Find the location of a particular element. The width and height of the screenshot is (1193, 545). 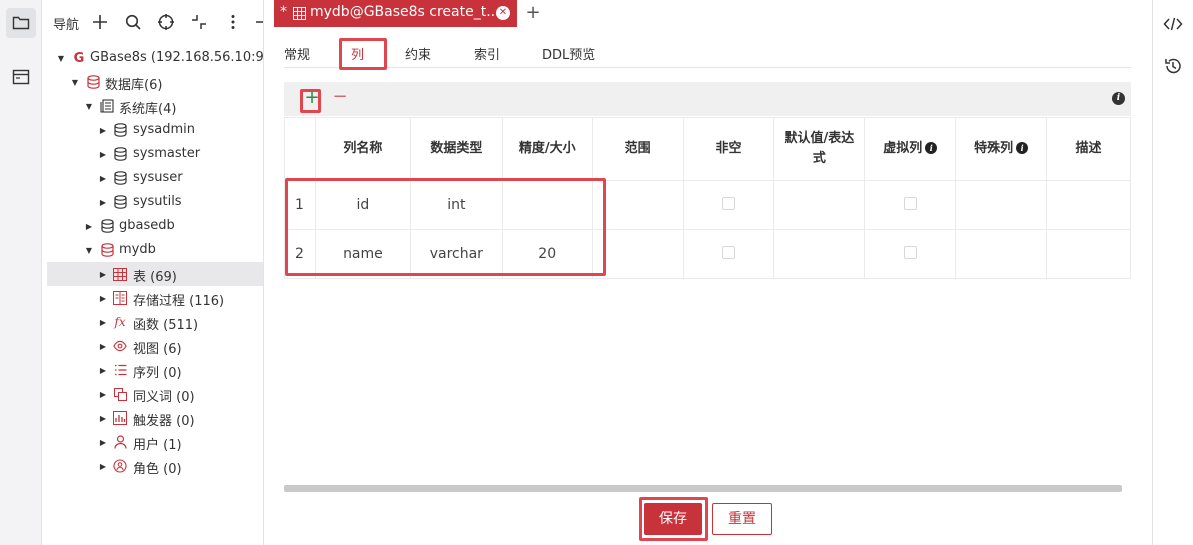

data-type-cell: varchar is located at coordinates (456, 254).